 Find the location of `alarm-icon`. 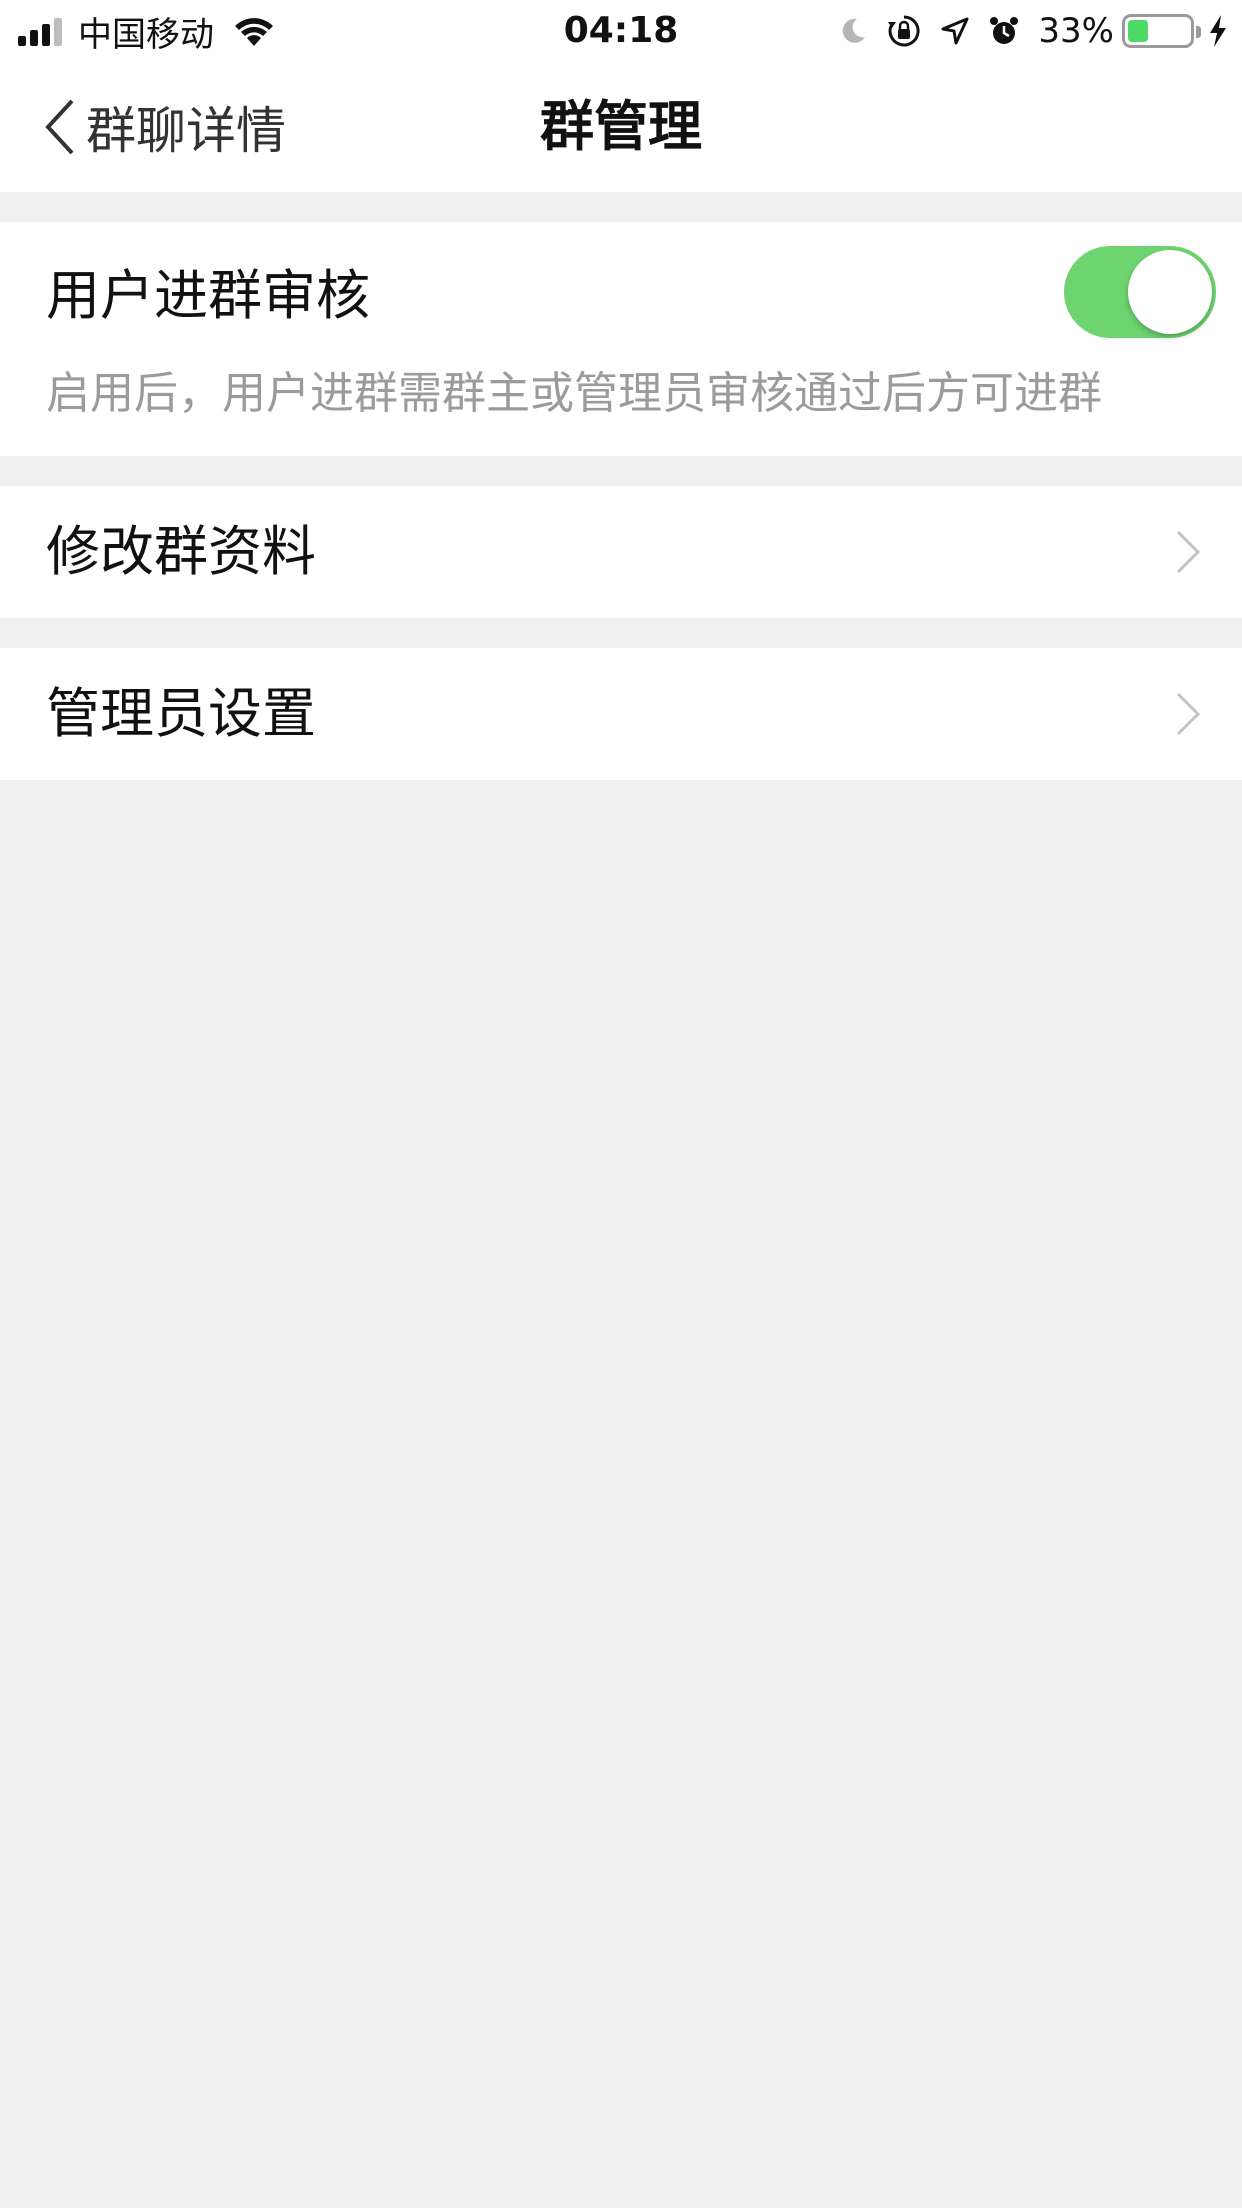

alarm-icon is located at coordinates (1004, 30).